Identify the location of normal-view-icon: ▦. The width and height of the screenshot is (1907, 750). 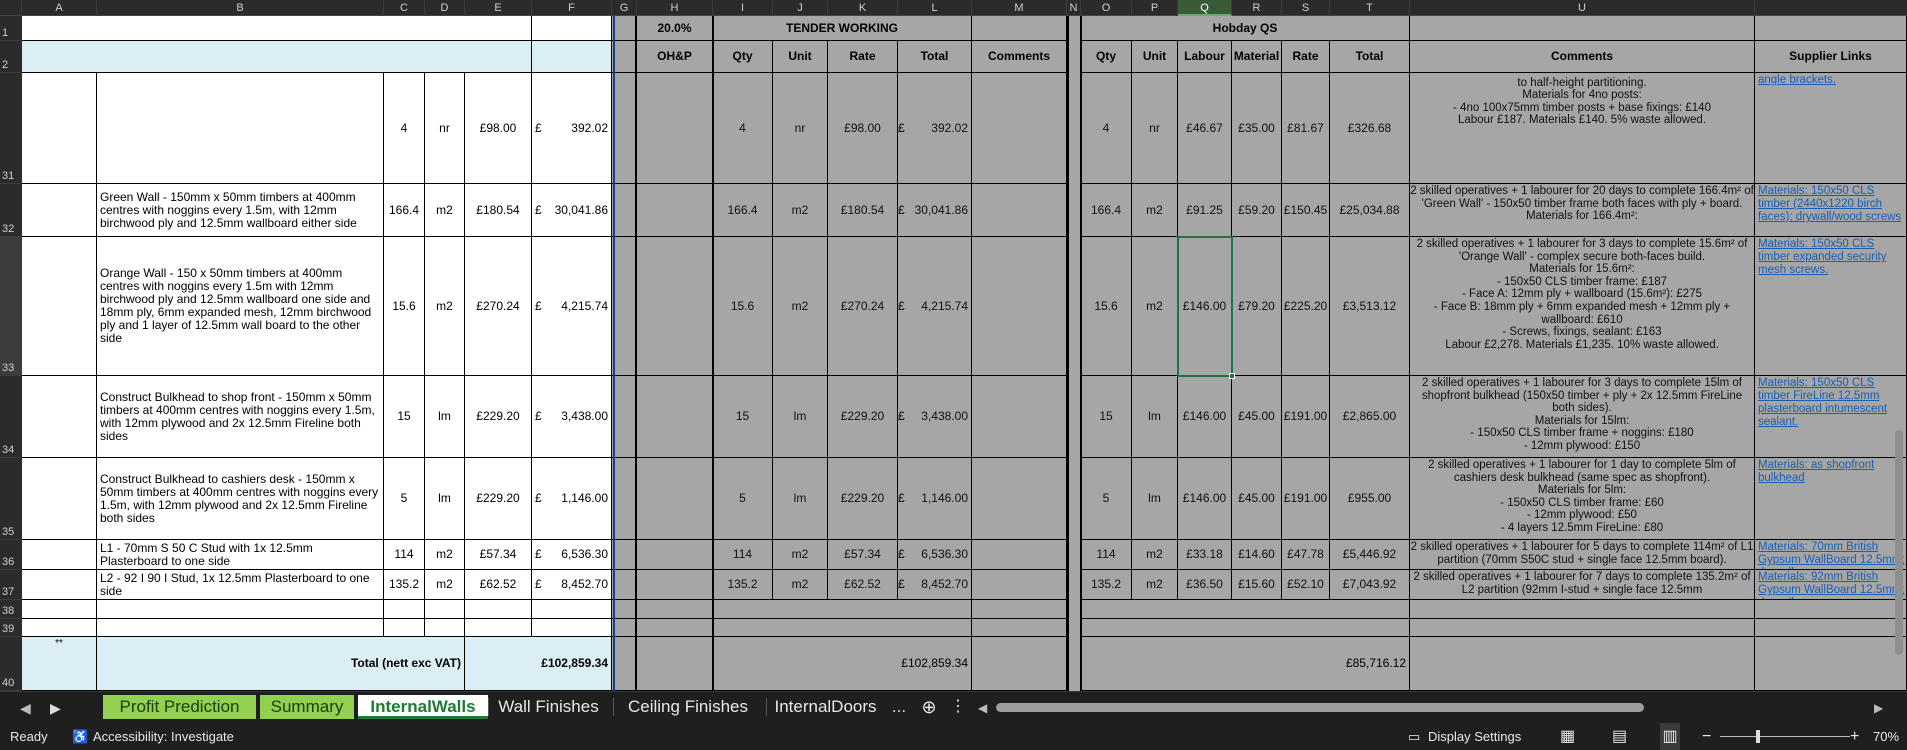
(1567, 736).